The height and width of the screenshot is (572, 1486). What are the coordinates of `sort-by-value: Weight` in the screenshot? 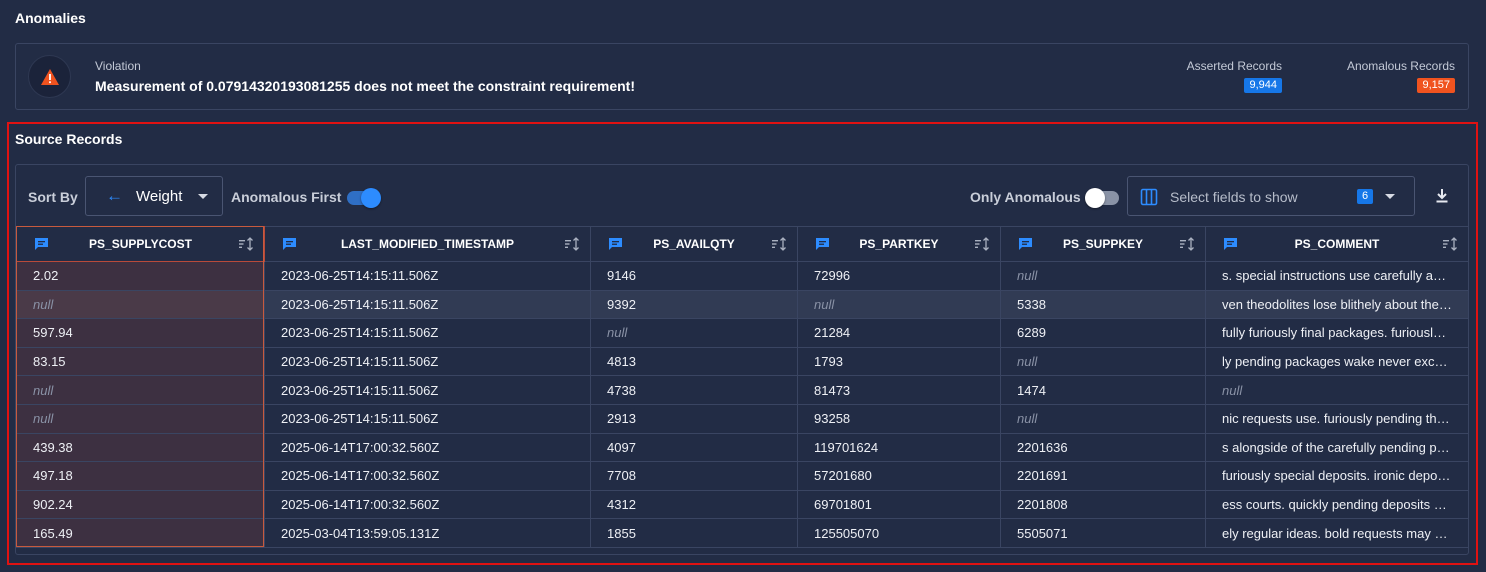 It's located at (159, 196).